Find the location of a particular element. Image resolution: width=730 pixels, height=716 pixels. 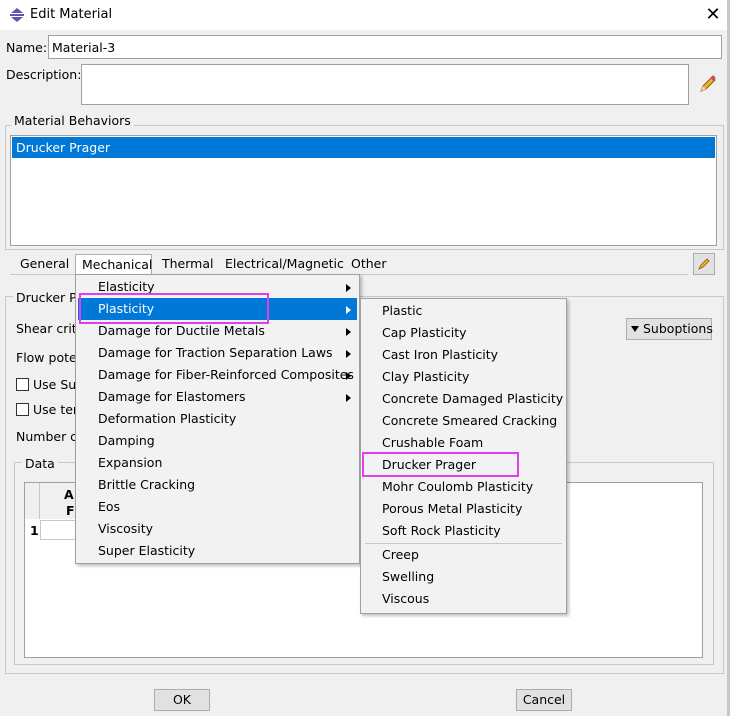

use-temperature-label: Use ter is located at coordinates (56, 409).